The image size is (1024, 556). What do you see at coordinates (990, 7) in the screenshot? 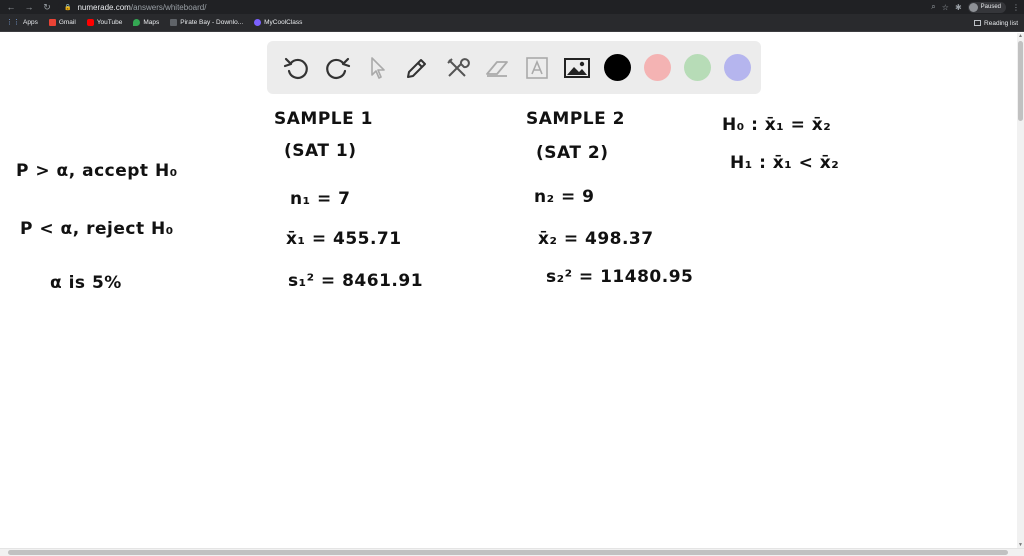
I see `profile-status: Paused` at bounding box center [990, 7].